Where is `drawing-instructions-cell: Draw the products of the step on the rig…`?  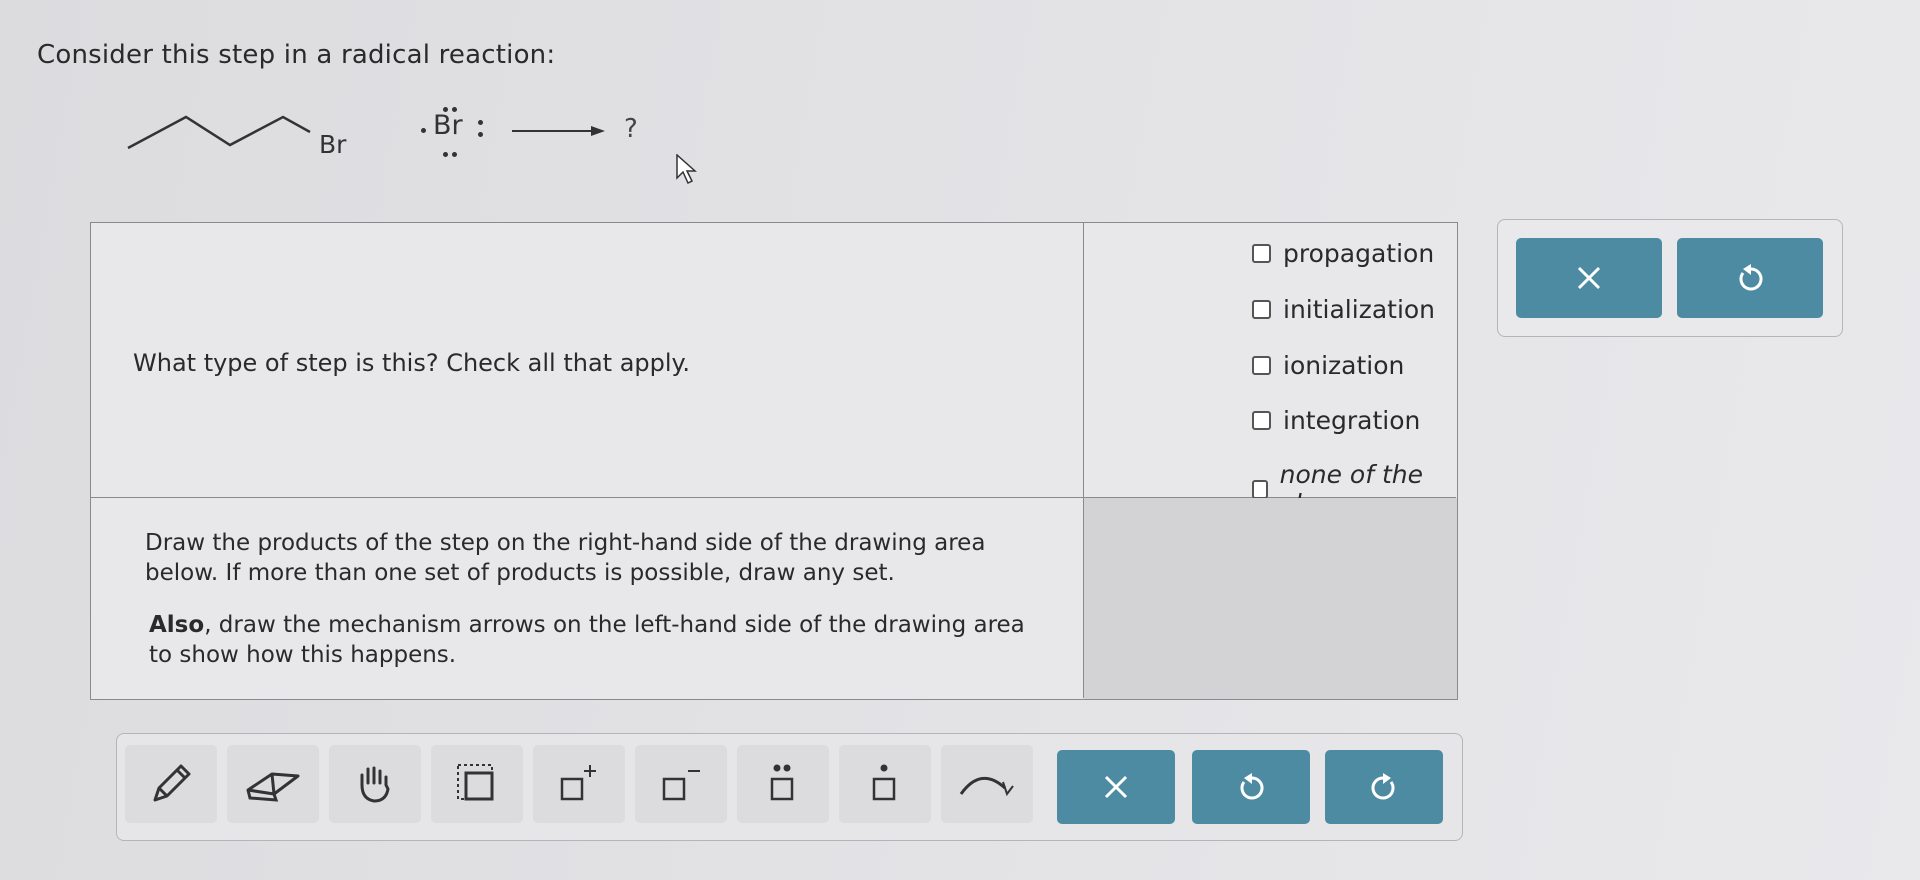
drawing-instructions-cell: Draw the products of the step on the rig… is located at coordinates (587, 598).